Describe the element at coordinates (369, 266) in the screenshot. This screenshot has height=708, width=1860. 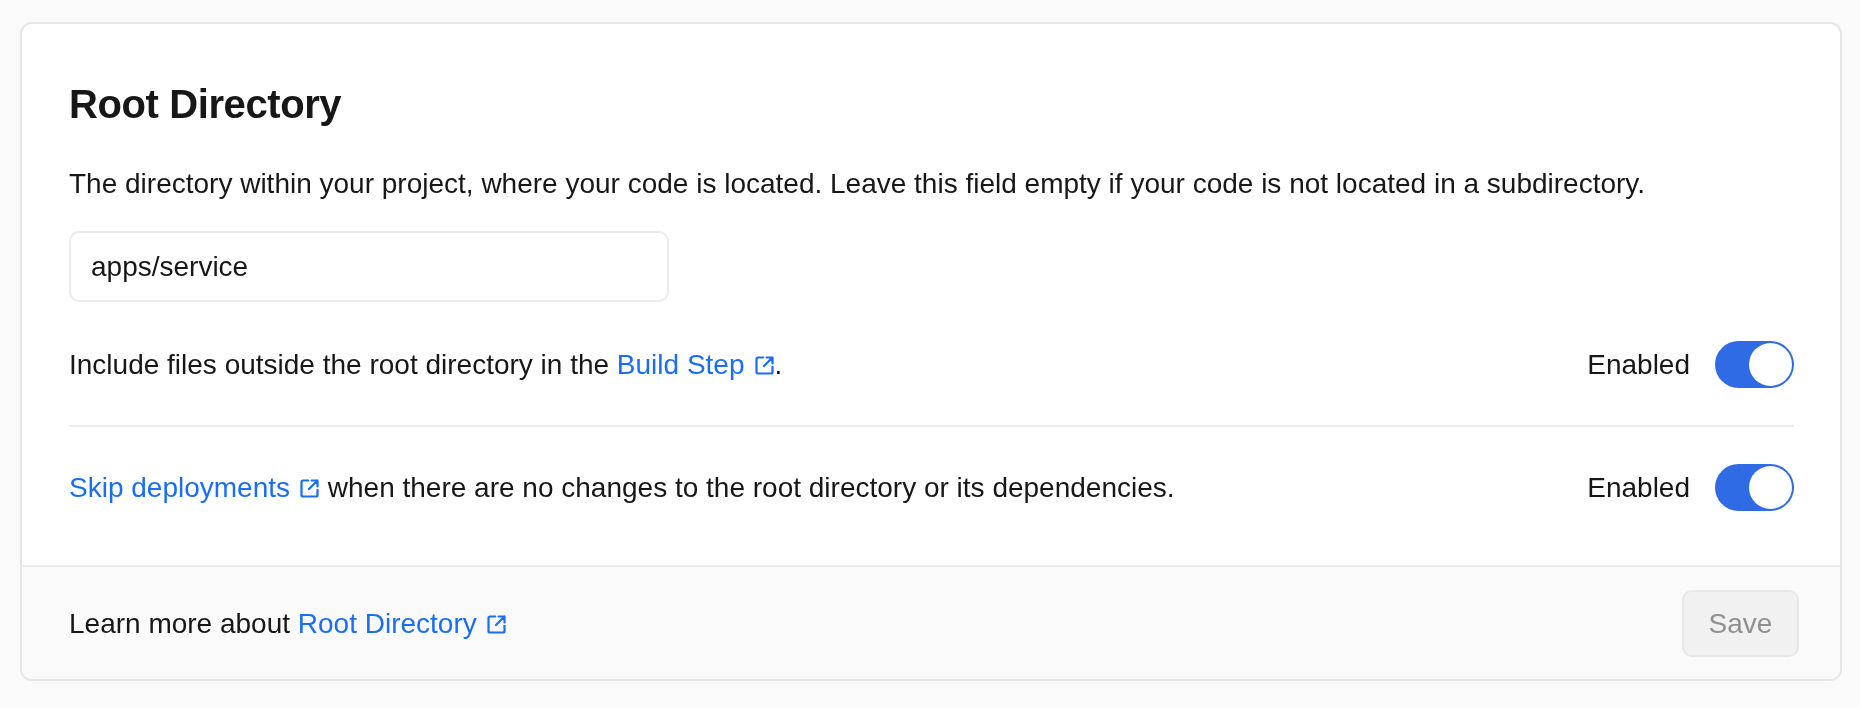
I see `root-directory-field: apps/service` at that location.